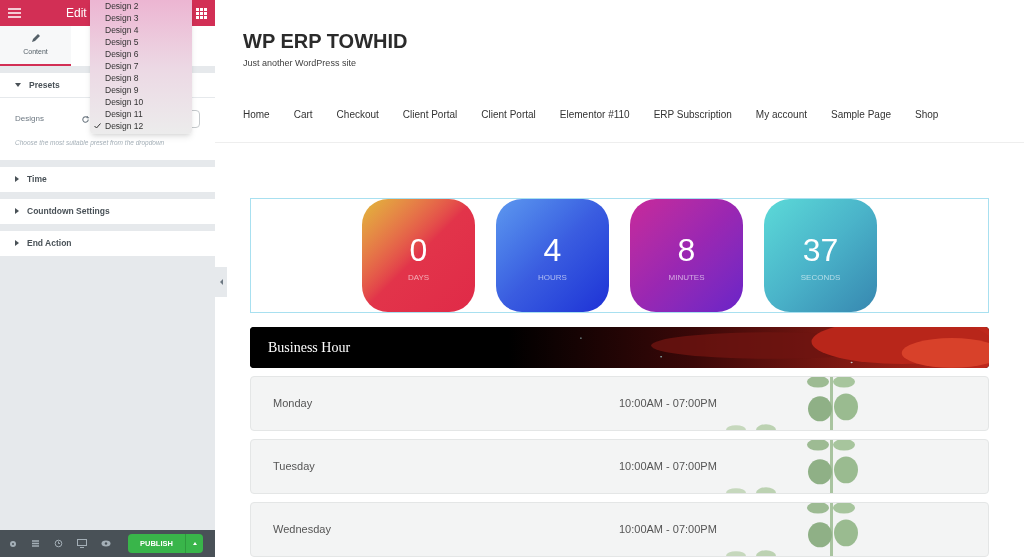 The width and height of the screenshot is (1024, 557). Describe the element at coordinates (29, 119) in the screenshot. I see `field-label: Designs` at that location.